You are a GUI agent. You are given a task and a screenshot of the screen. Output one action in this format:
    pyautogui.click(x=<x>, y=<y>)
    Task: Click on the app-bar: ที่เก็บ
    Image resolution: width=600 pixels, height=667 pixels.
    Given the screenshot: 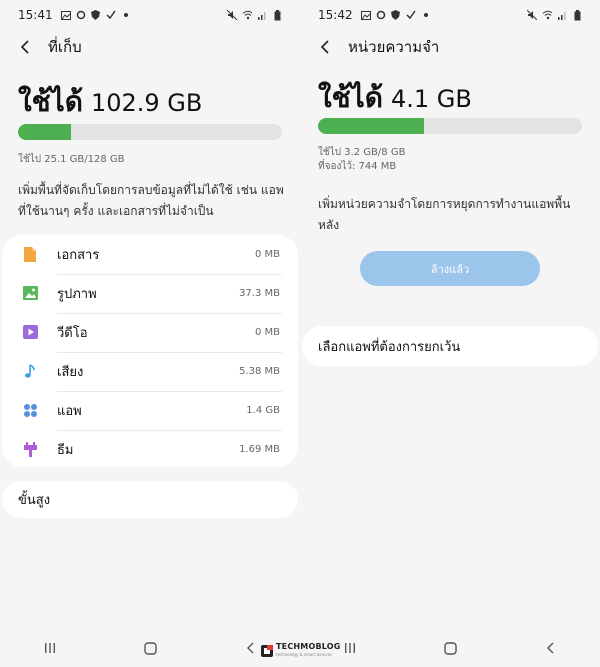 What is the action you would take?
    pyautogui.click(x=150, y=47)
    